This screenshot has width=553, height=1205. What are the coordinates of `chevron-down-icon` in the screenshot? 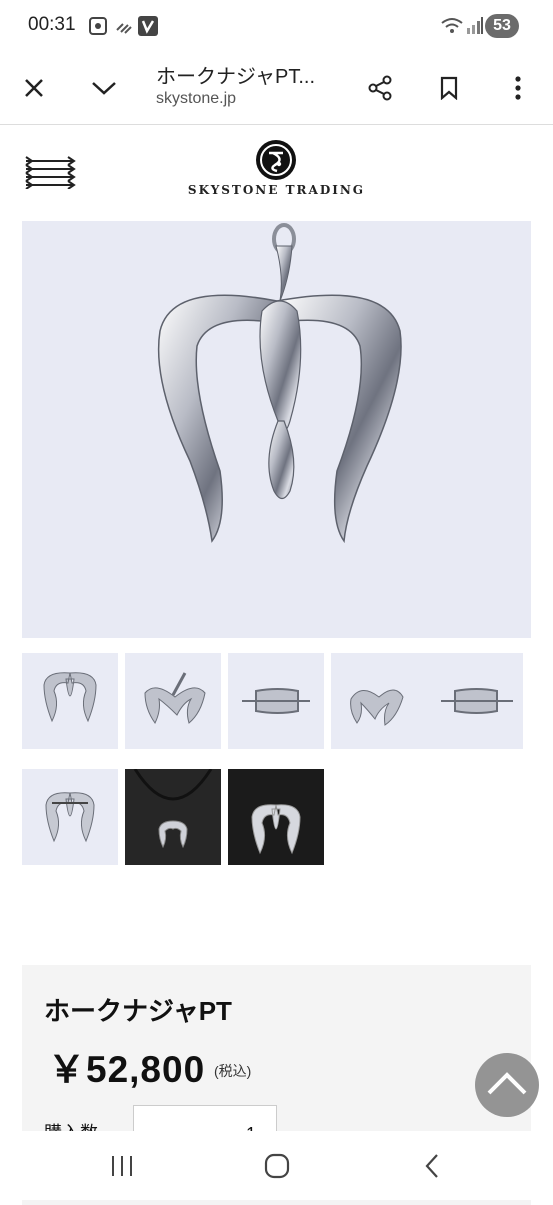 It's located at (104, 88).